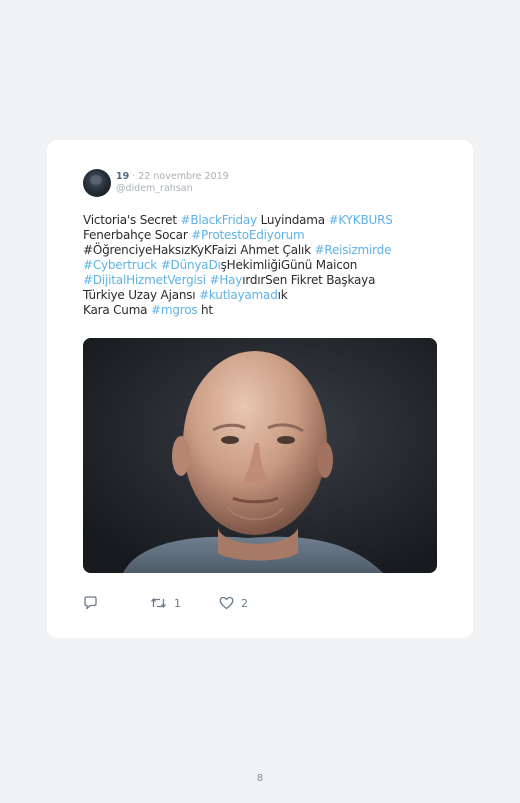  What do you see at coordinates (183, 176) in the screenshot?
I see `tweet-date: 22 novembre 2019` at bounding box center [183, 176].